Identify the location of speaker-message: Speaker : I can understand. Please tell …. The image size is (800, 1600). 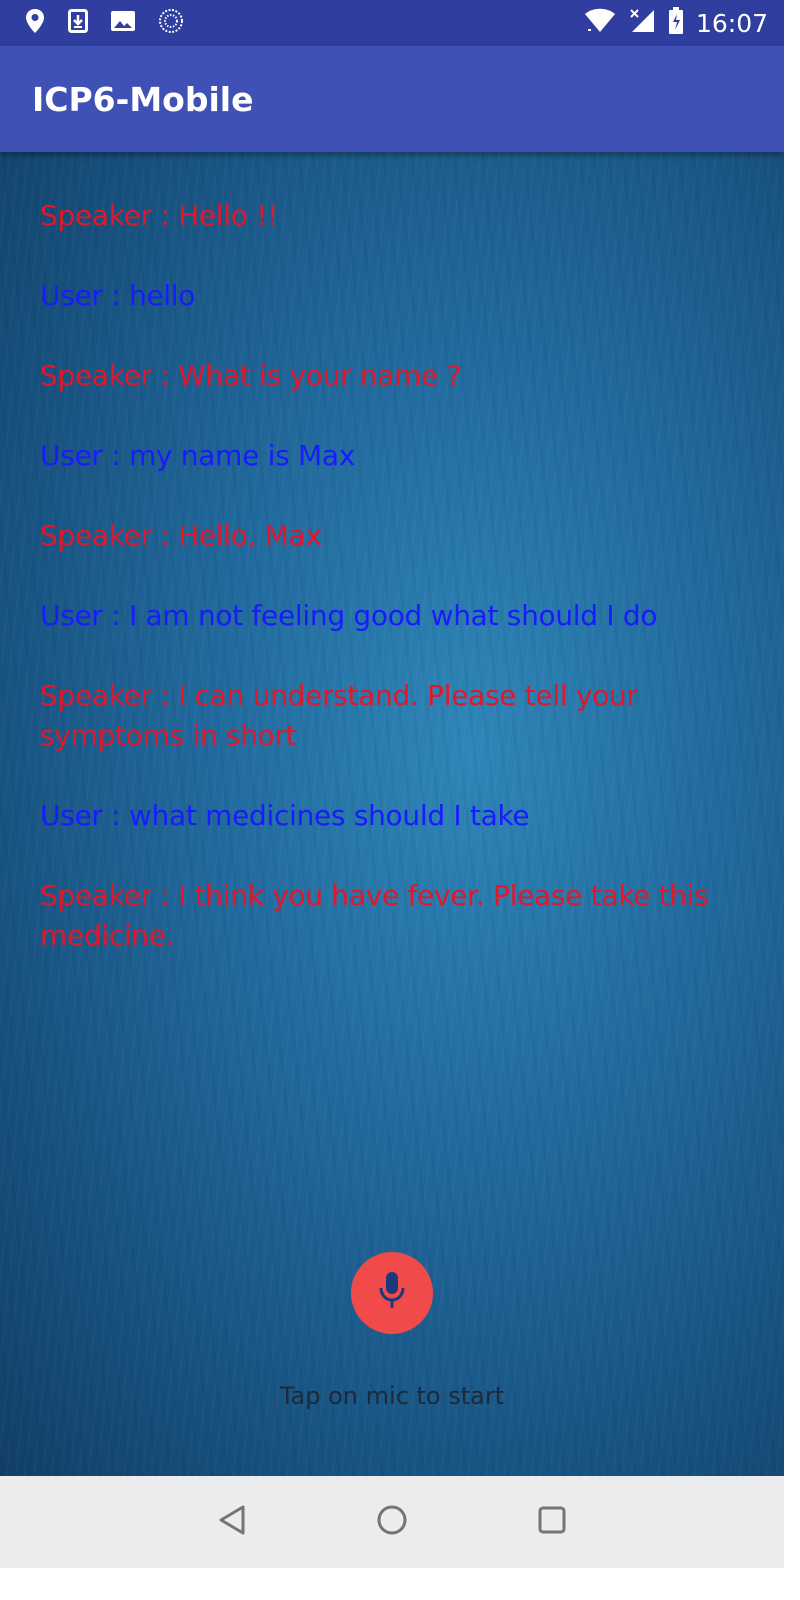
(339, 715).